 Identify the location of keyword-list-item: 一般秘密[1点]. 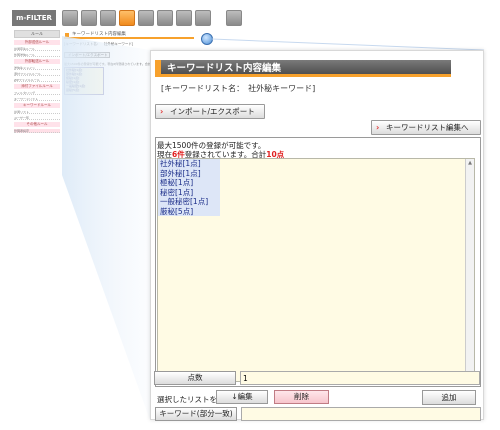
(189, 202).